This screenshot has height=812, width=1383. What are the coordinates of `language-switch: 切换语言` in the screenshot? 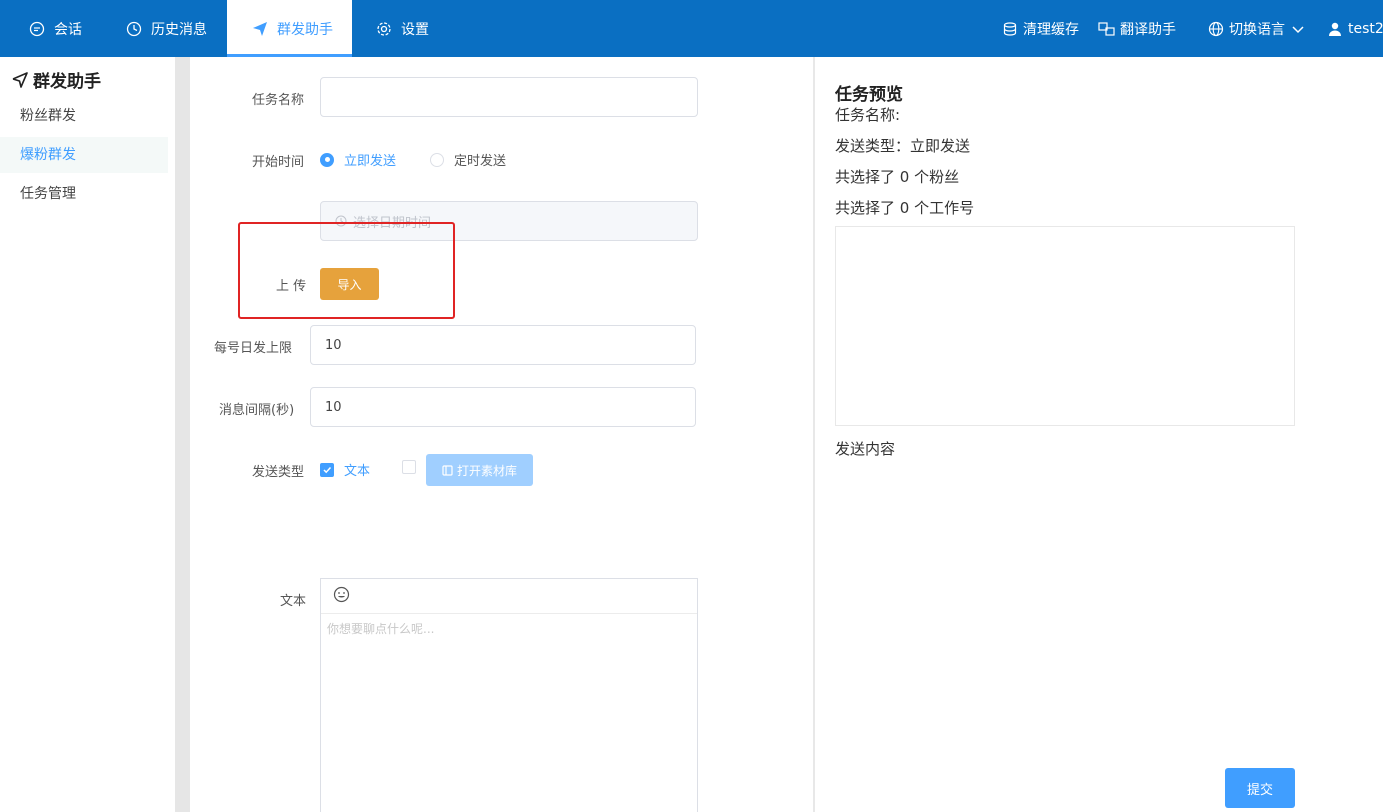 It's located at (1259, 28).